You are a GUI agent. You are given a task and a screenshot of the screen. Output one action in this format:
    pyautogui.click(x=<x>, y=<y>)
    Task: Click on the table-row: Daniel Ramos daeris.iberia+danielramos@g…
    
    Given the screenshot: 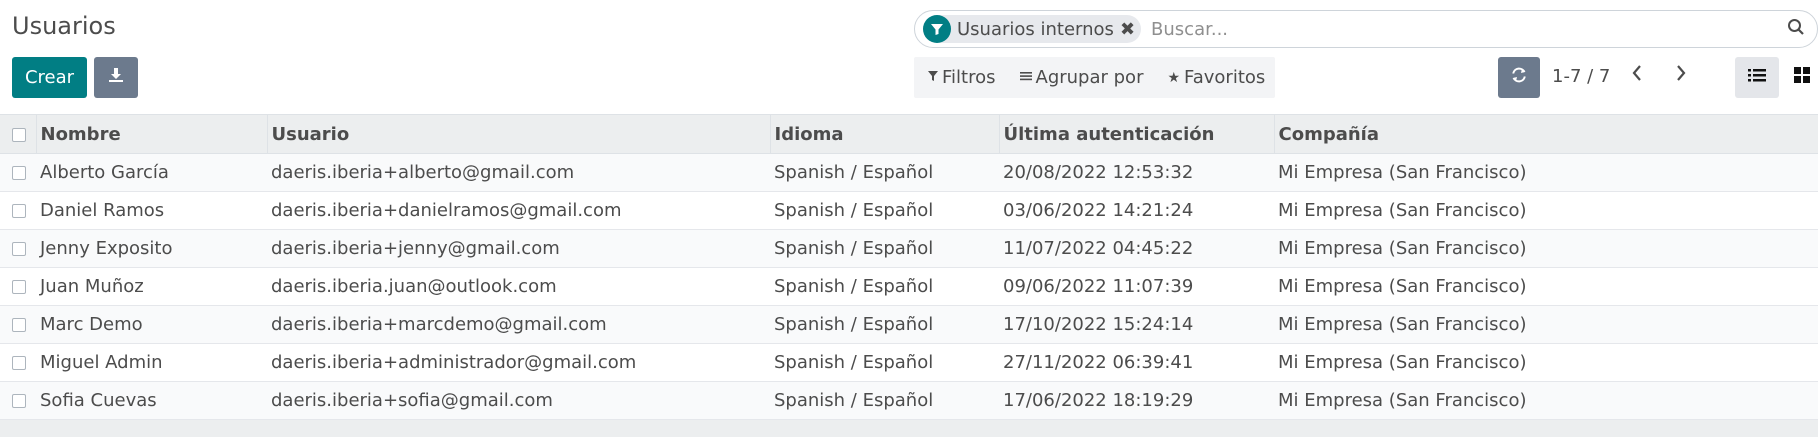 What is the action you would take?
    pyautogui.click(x=909, y=210)
    